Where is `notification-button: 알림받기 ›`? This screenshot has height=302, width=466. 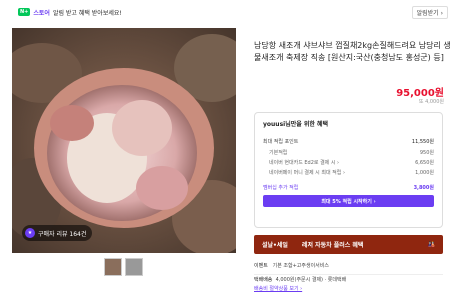 notification-button: 알림받기 › is located at coordinates (429, 12).